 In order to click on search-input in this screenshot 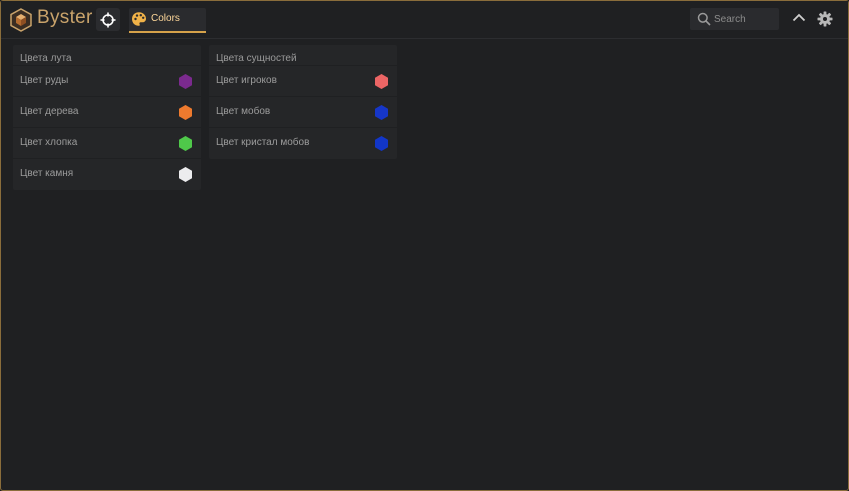, I will do `click(744, 19)`.